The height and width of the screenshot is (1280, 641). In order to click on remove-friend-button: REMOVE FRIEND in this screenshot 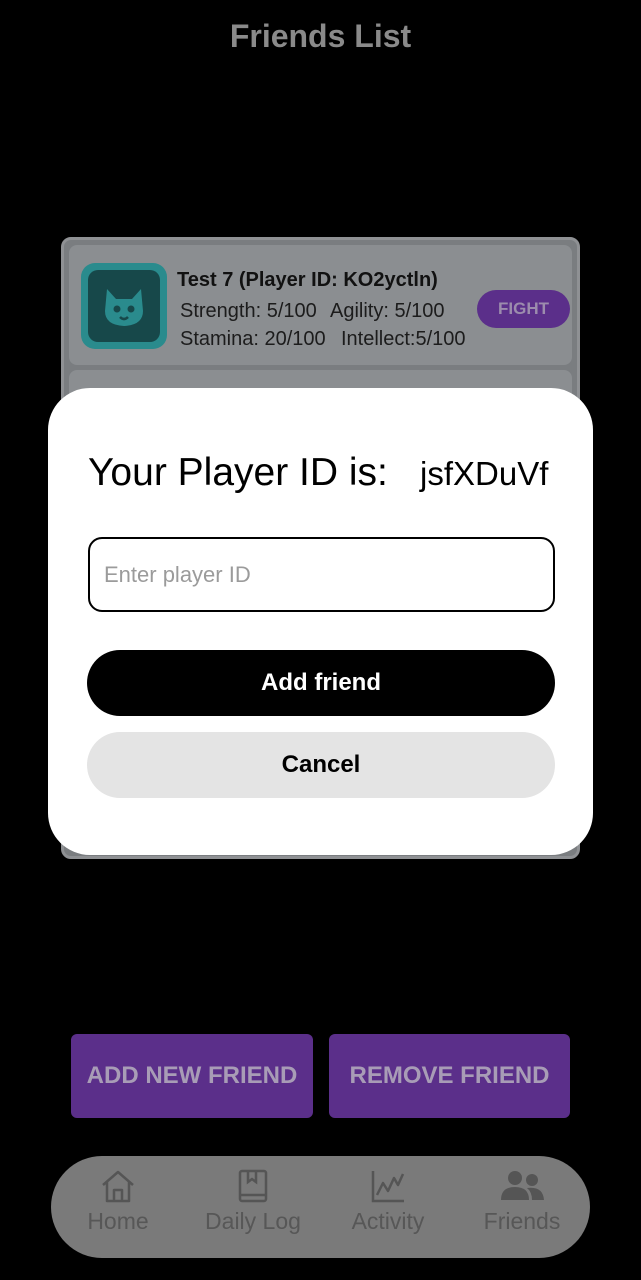, I will do `click(449, 1076)`.